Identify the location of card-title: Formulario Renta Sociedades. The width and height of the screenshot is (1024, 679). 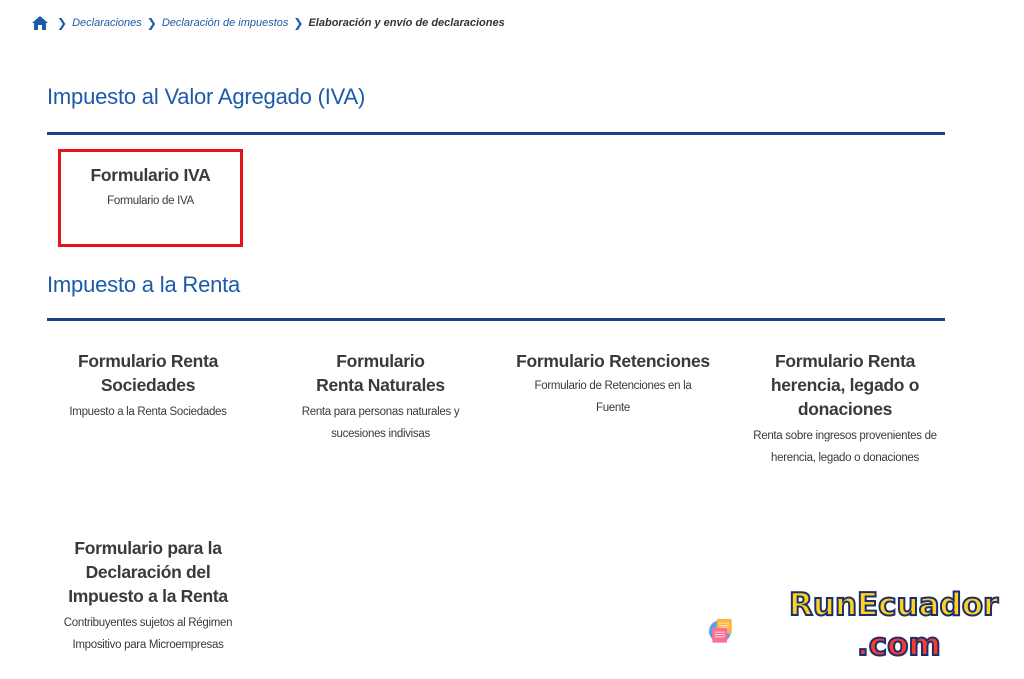
(148, 373).